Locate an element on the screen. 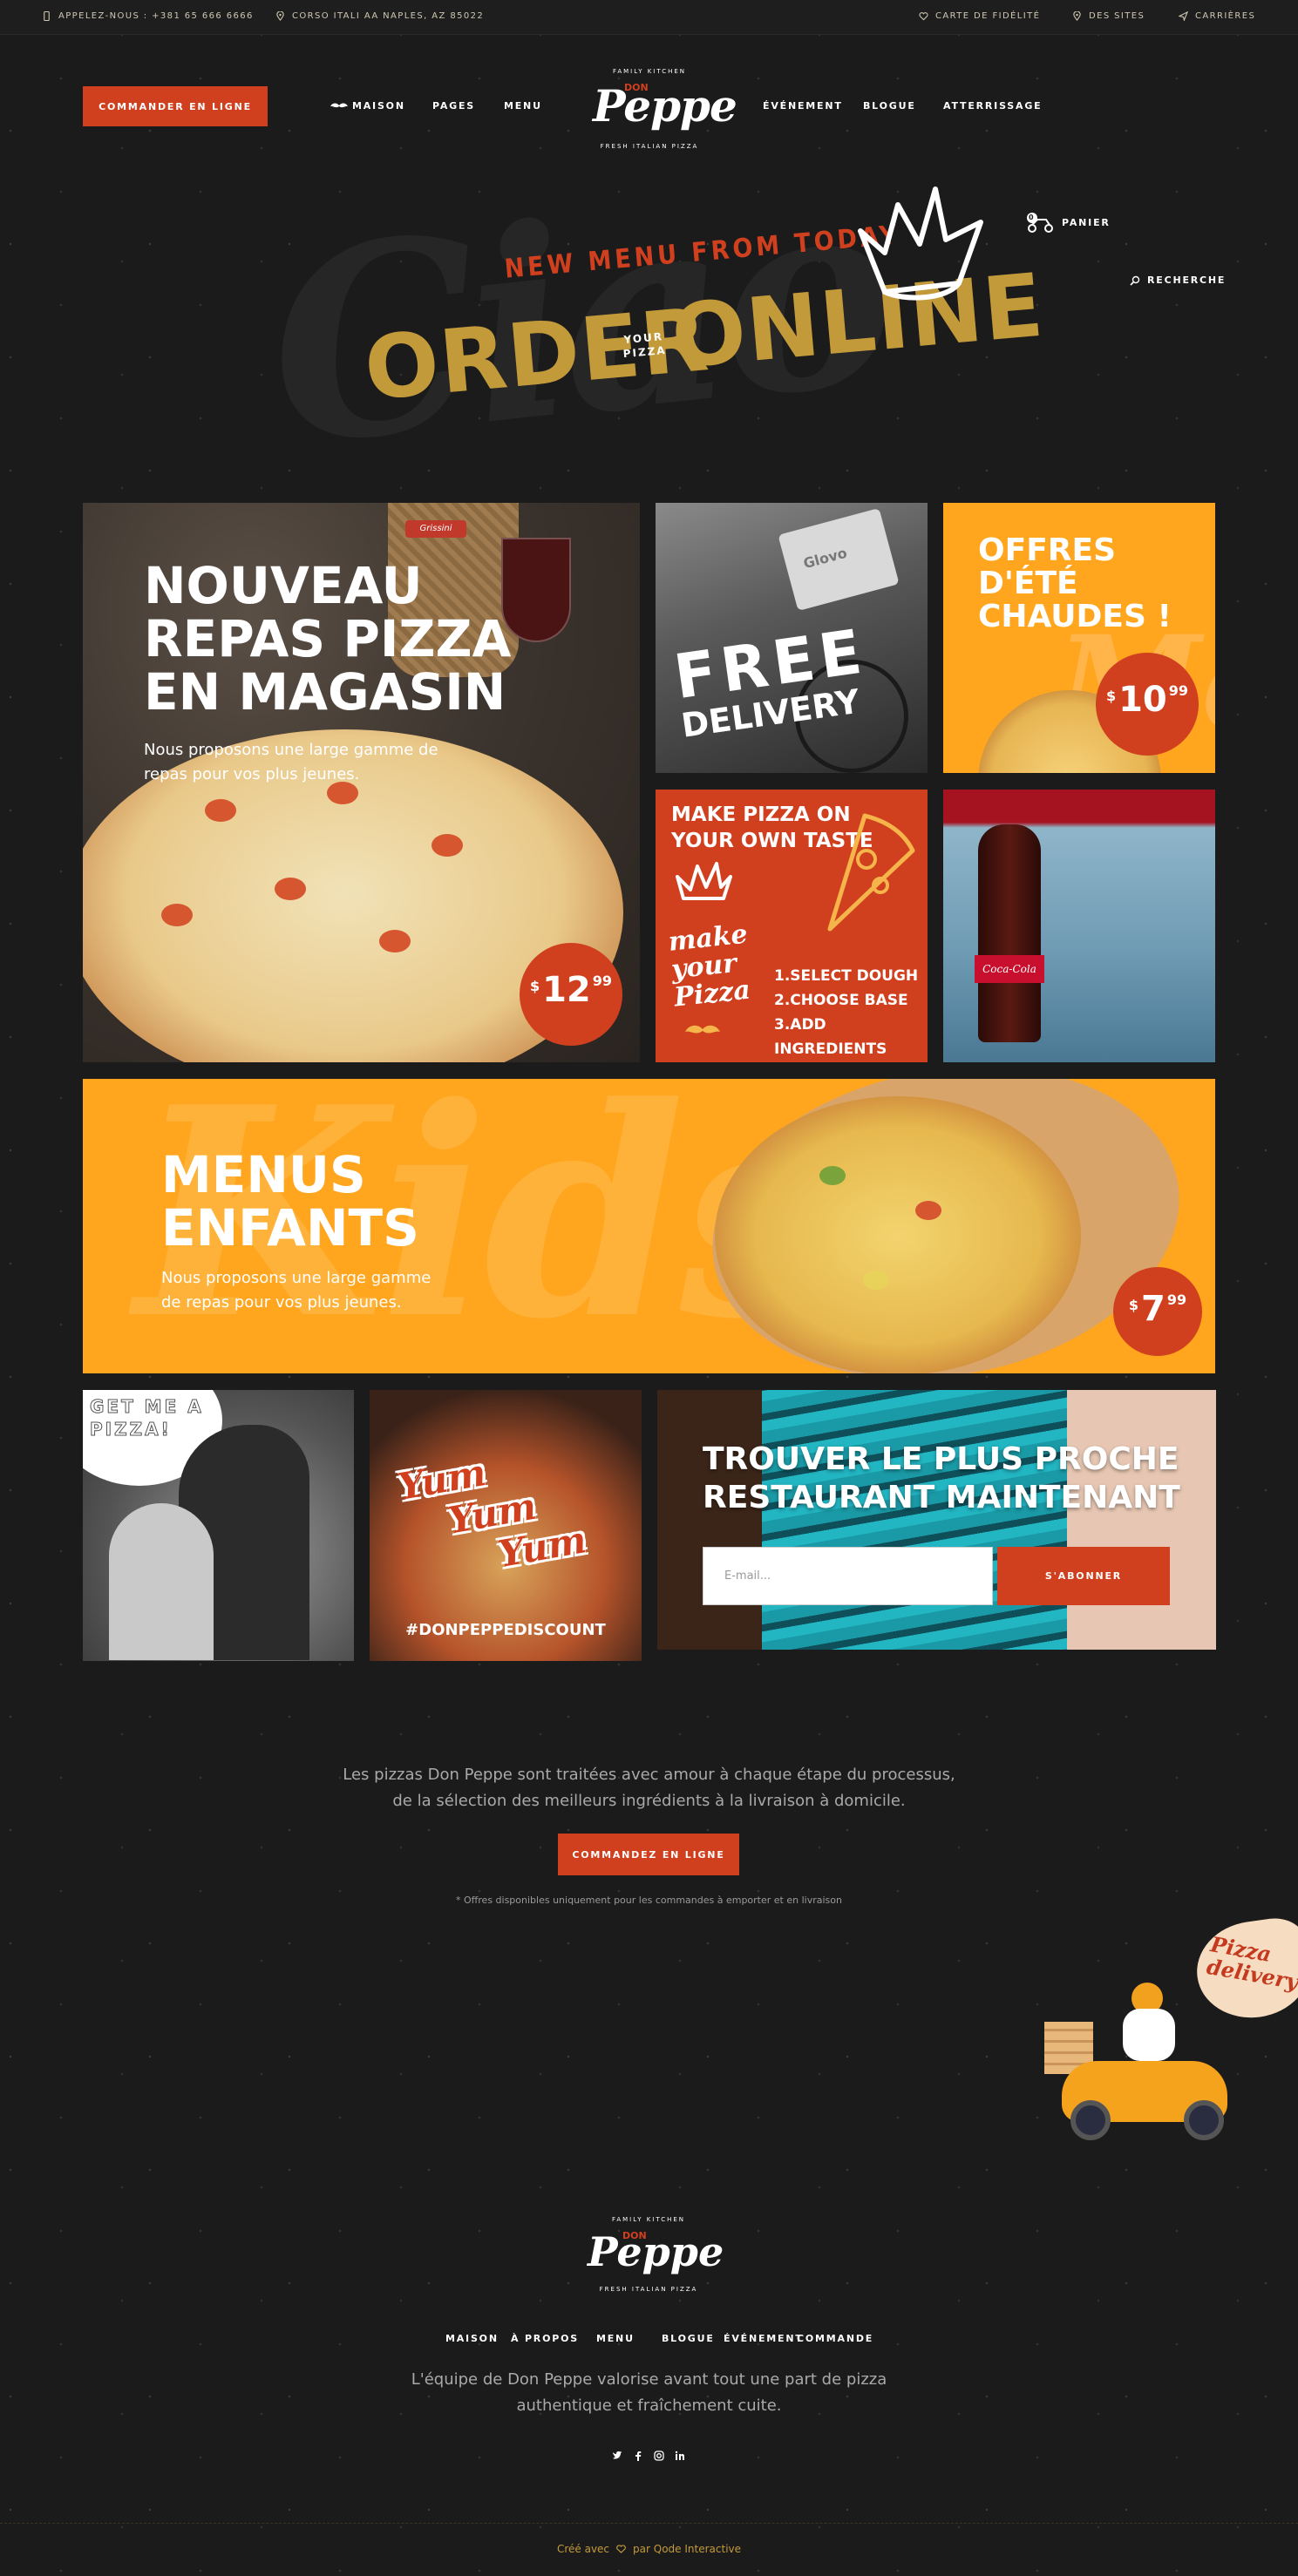 This screenshot has height=2576, width=1298. nav-item-pages: PAGES is located at coordinates (453, 106).